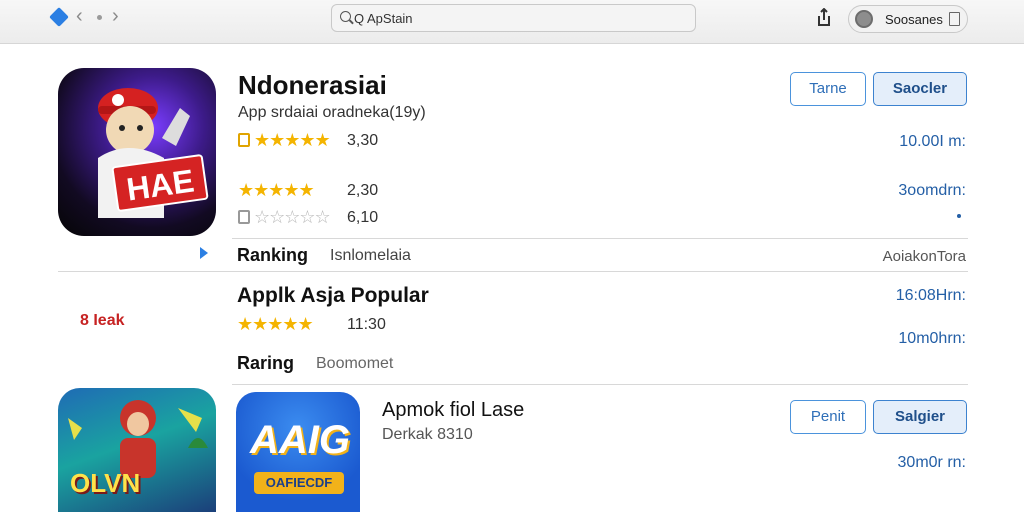  I want to click on rating-value-3: 6,10, so click(363, 217).